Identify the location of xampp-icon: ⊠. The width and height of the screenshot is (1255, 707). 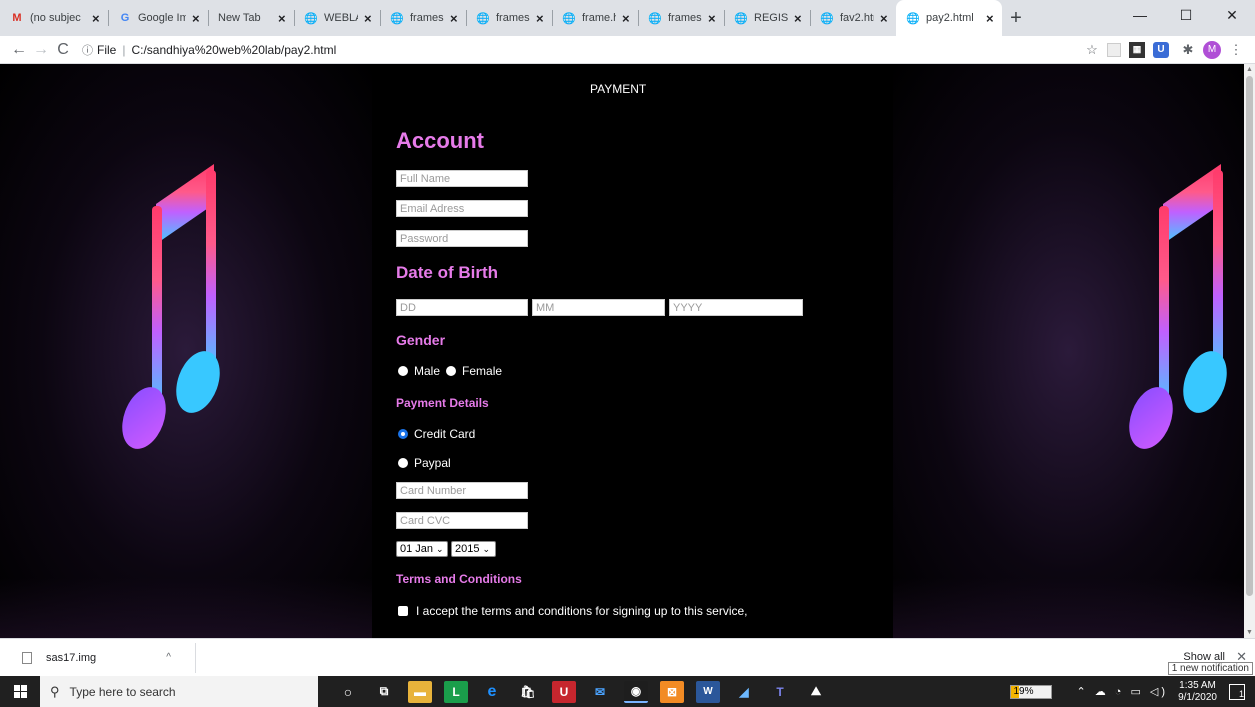
(672, 691).